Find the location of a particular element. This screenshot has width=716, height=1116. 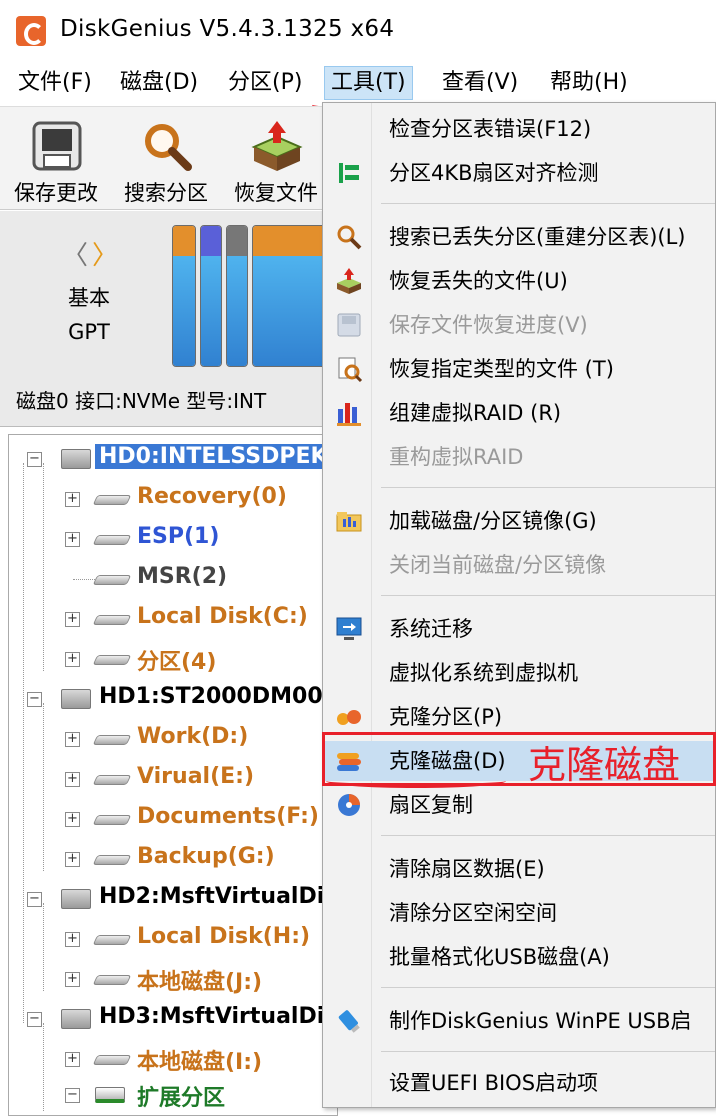

tree-item-hd2: − HD2:MsftVirtualDi is located at coordinates (173, 899).